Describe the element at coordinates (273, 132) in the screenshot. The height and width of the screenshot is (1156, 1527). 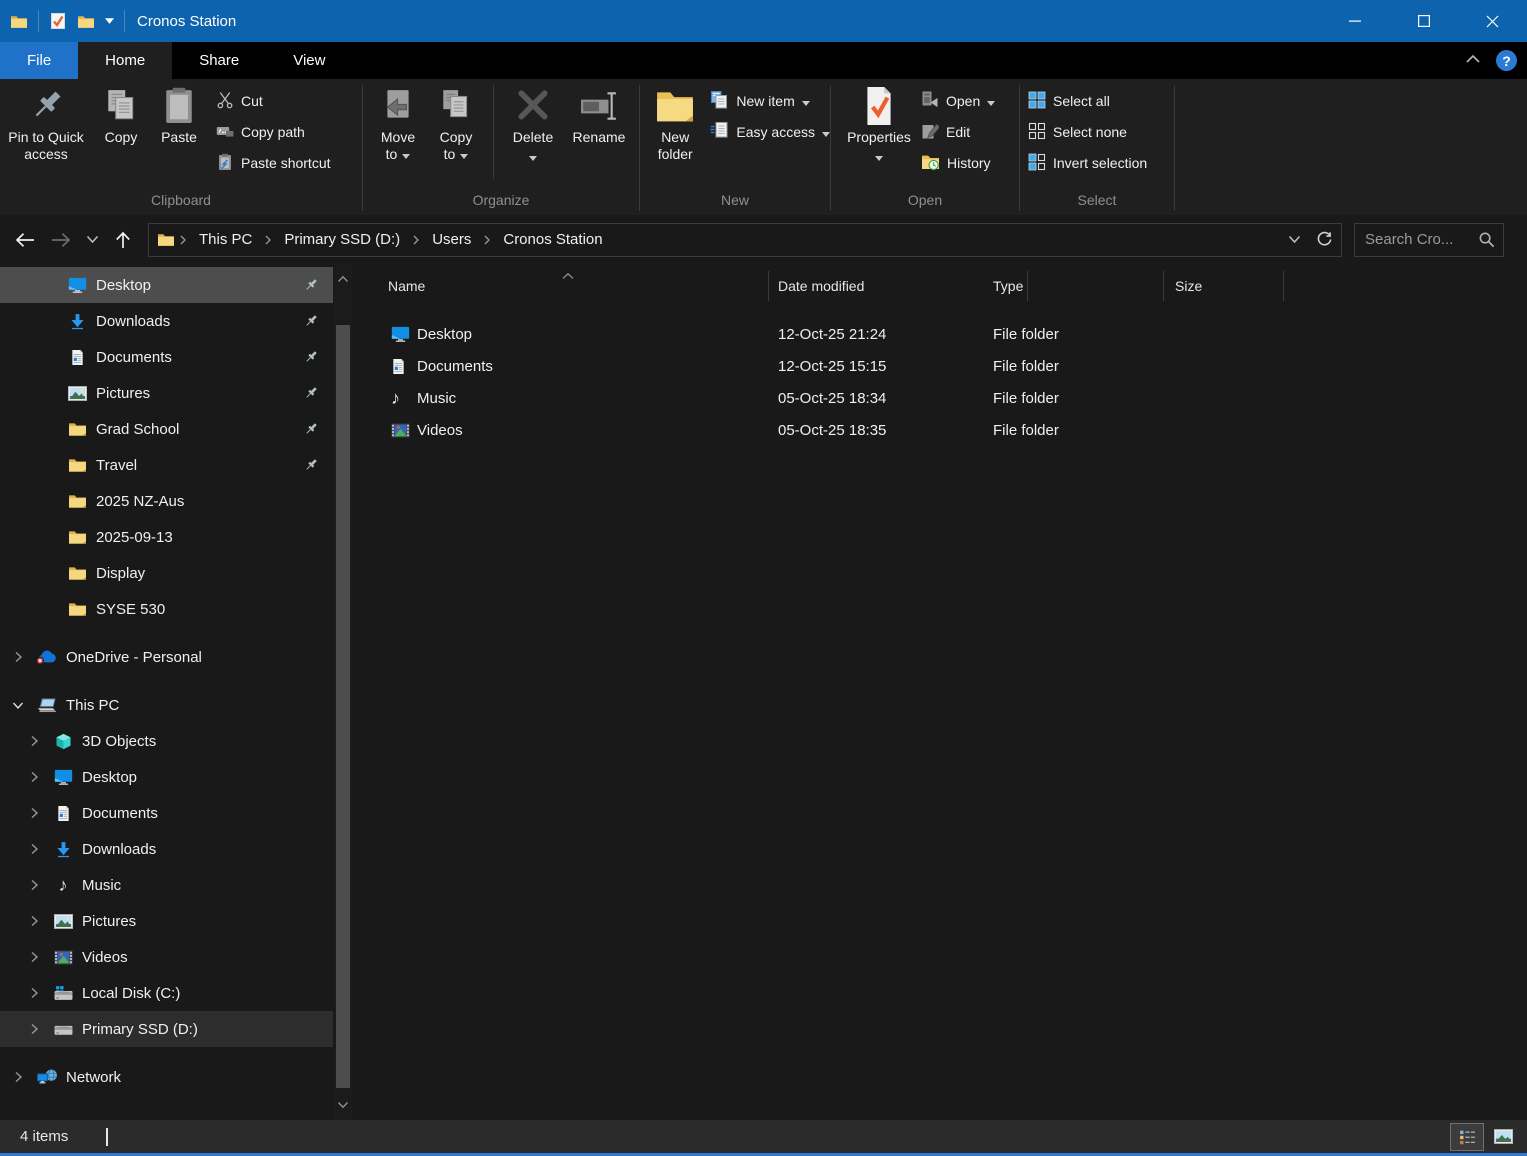
I see `copy-path-button: Copy path` at that location.